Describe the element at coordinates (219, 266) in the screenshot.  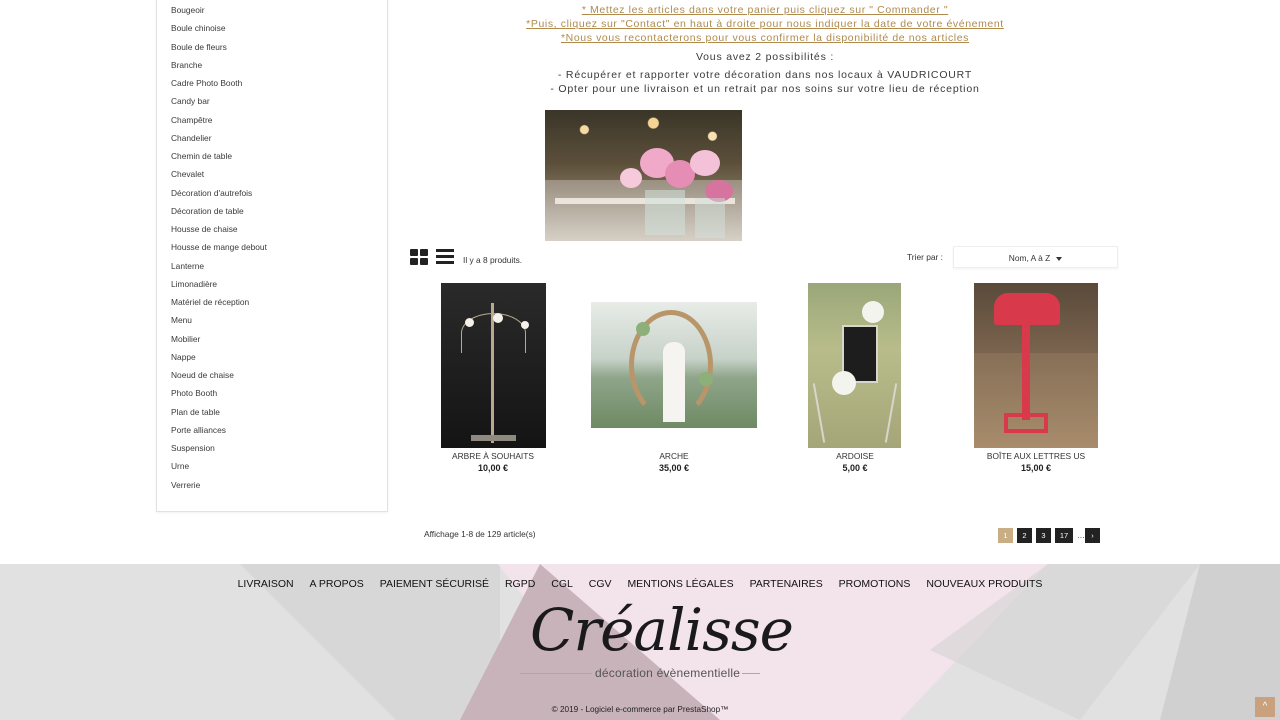
I see `category-link: Lanterne` at that location.